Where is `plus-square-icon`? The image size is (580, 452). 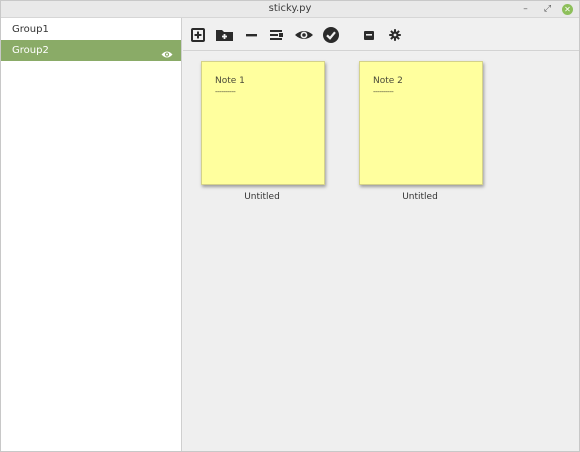 plus-square-icon is located at coordinates (198, 35).